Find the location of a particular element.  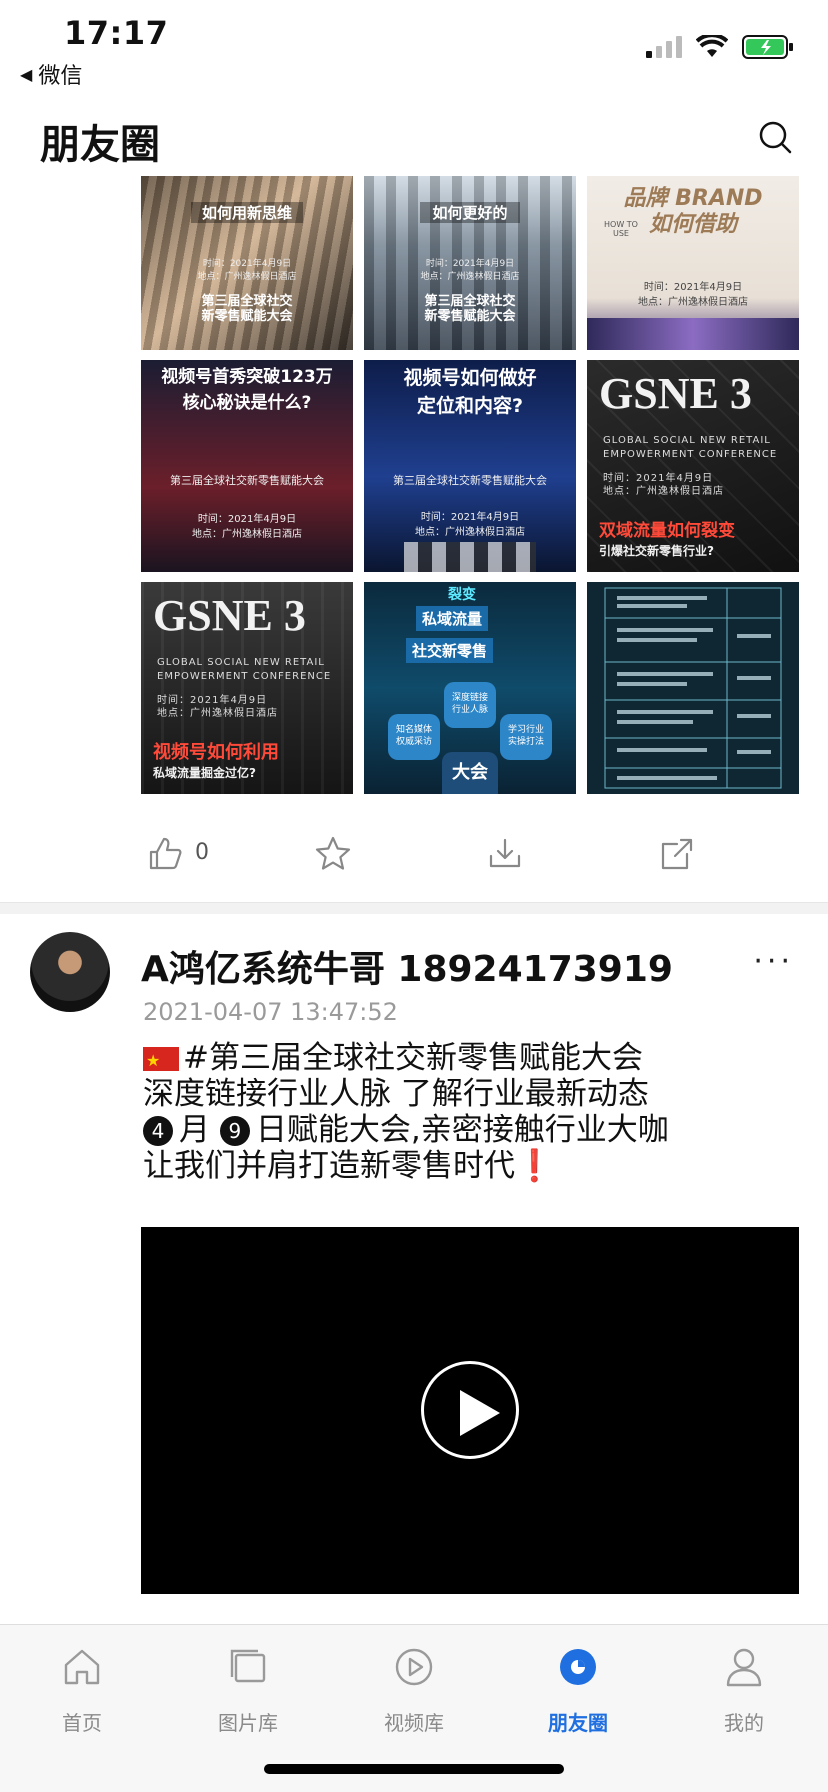

tile-headline: 视频号如何利用 is located at coordinates (216, 752).